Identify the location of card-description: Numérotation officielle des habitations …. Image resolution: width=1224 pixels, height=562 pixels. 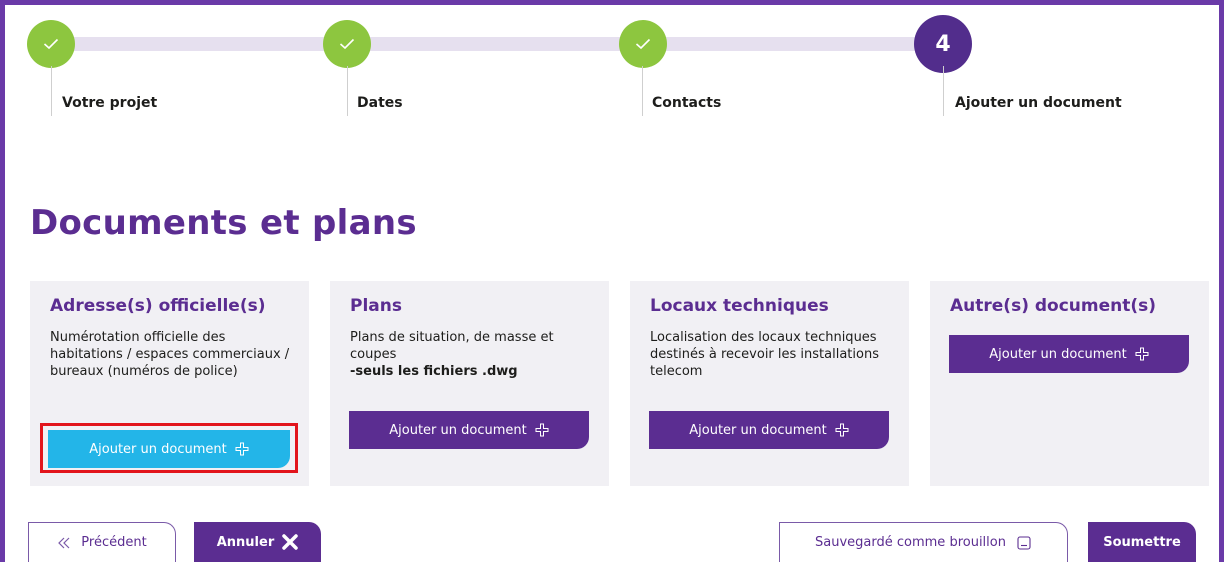
(170, 354).